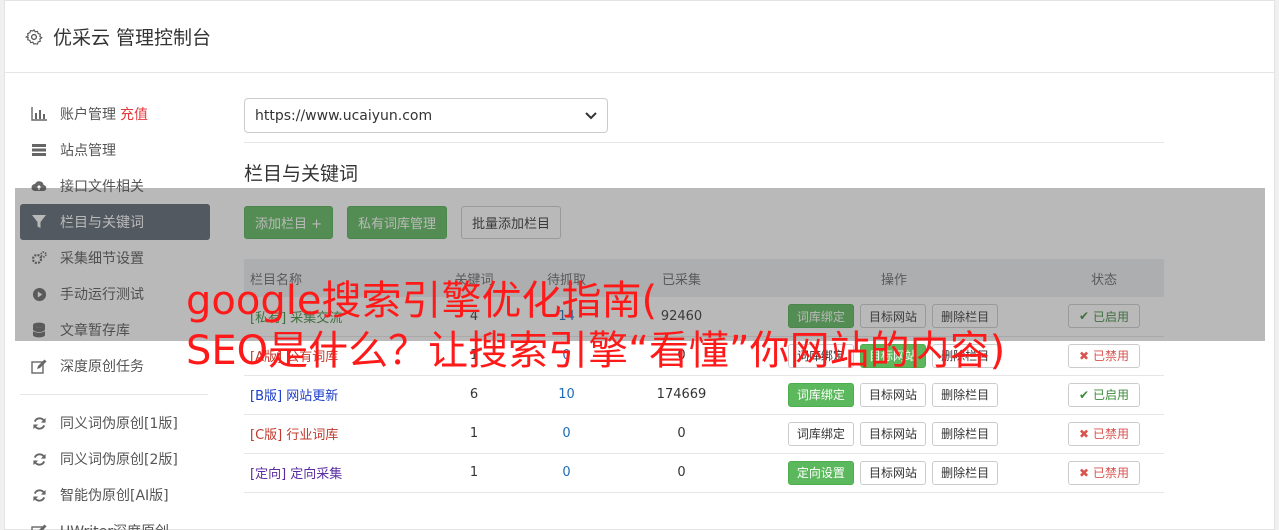 The width and height of the screenshot is (1279, 530). Describe the element at coordinates (339, 394) in the screenshot. I see `column-name: [B版] 网站更新` at that location.